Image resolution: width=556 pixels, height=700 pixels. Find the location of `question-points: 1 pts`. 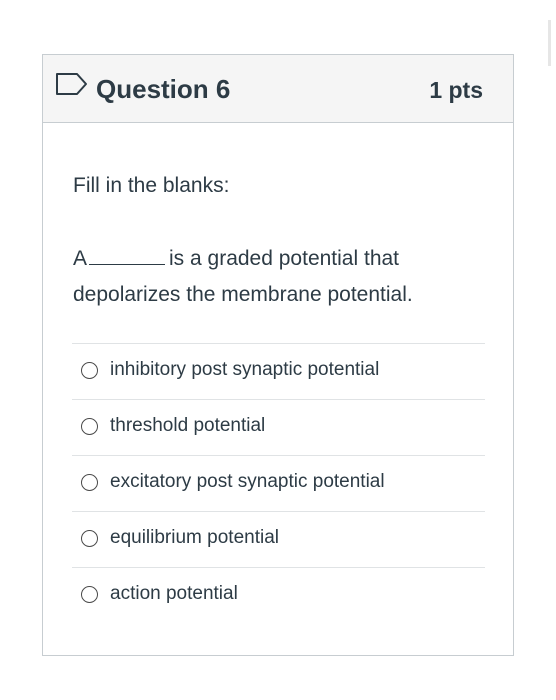

question-points: 1 pts is located at coordinates (456, 90).